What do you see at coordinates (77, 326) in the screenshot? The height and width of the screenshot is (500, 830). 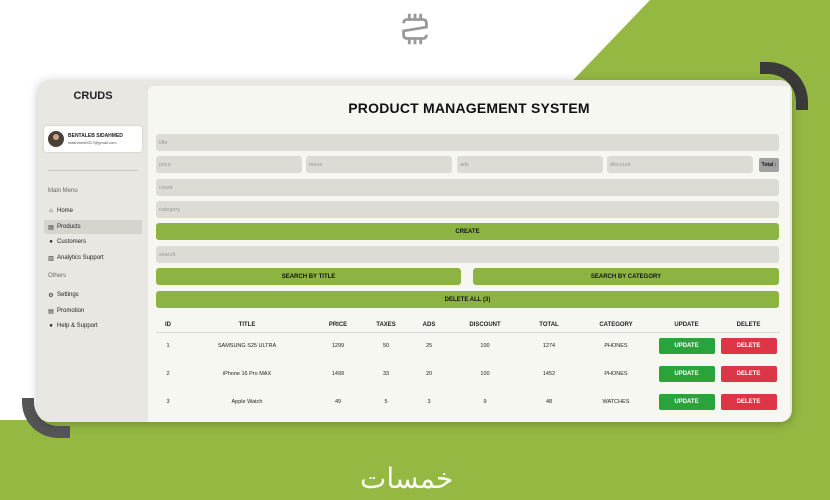 I see `sidebar-item-label: Help & Support` at bounding box center [77, 326].